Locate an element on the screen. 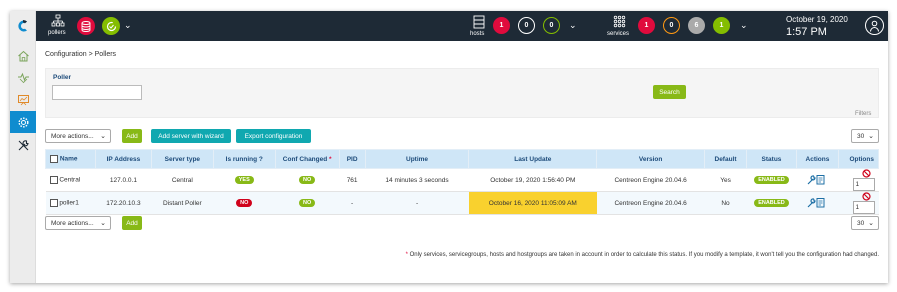 The width and height of the screenshot is (897, 292). status-ok-icon is located at coordinates (111, 26).